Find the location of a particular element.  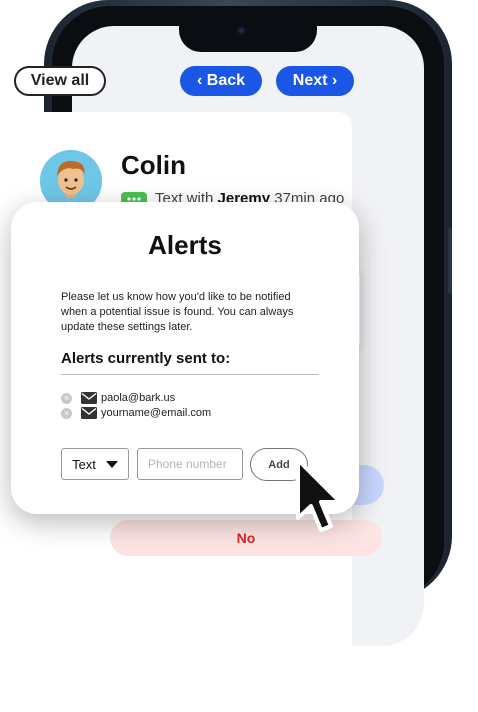

view-all-button: View all is located at coordinates (60, 81).